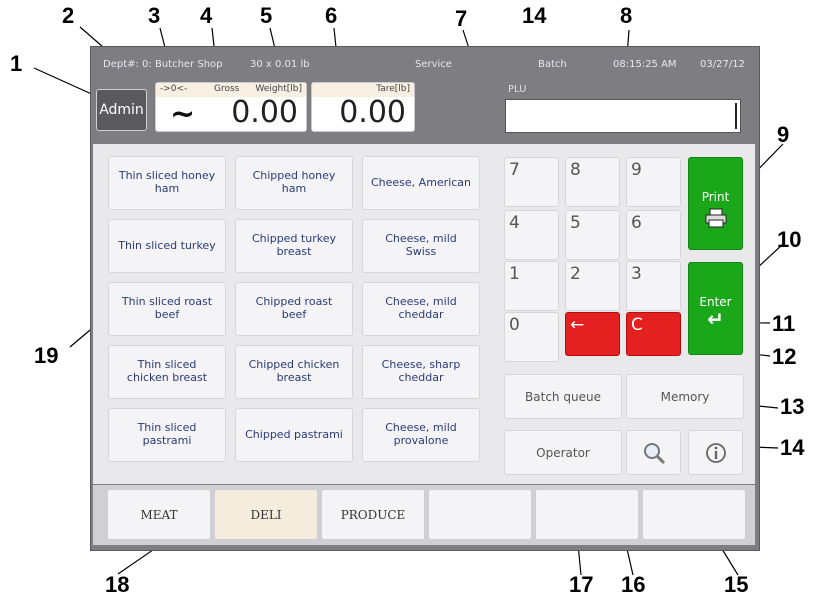  I want to click on product-button: Cheese, mild cheddar, so click(421, 309).